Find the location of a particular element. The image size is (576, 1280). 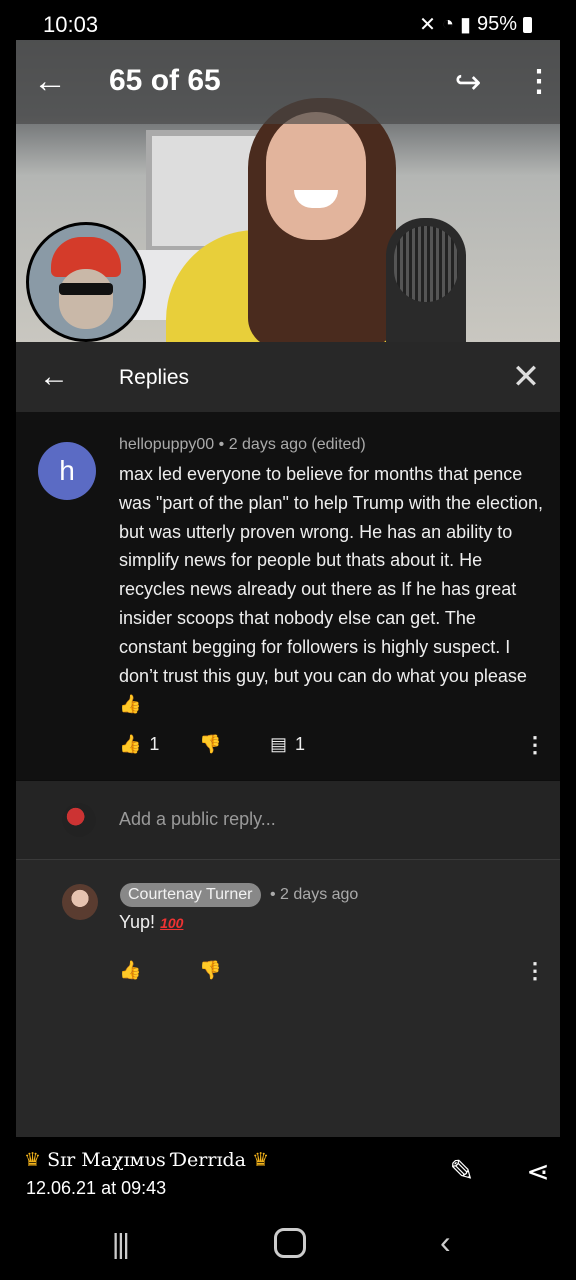

status-icons: ✕ ◔ ▮ 95% is located at coordinates (475, 24).